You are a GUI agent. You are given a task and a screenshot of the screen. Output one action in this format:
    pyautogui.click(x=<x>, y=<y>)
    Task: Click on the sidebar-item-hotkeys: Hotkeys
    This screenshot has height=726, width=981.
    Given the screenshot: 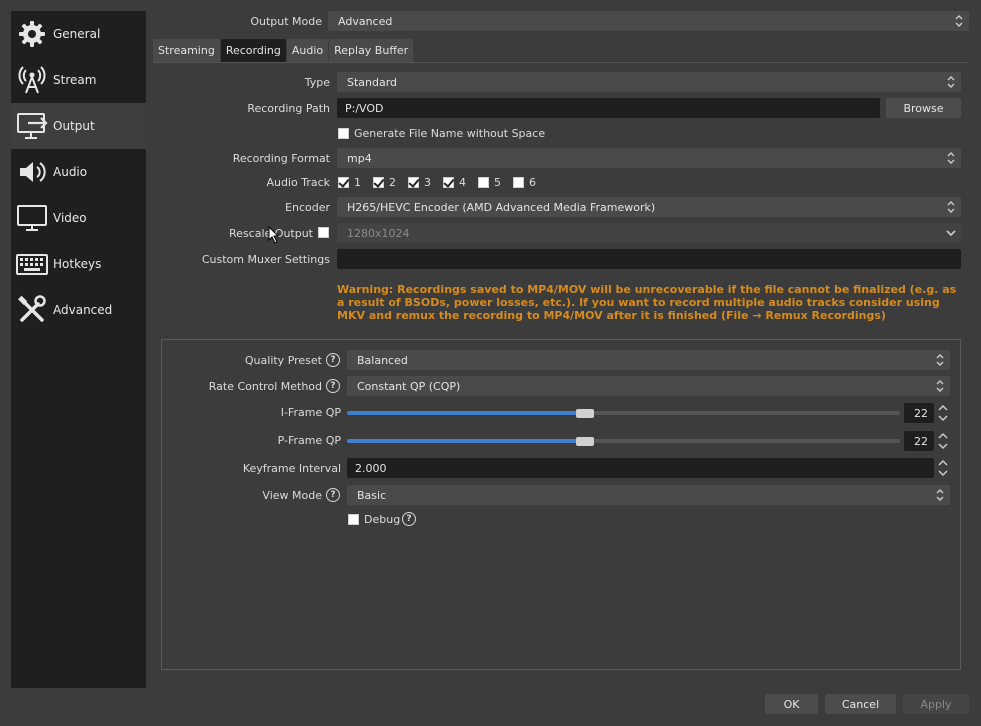 What is the action you would take?
    pyautogui.click(x=78, y=264)
    